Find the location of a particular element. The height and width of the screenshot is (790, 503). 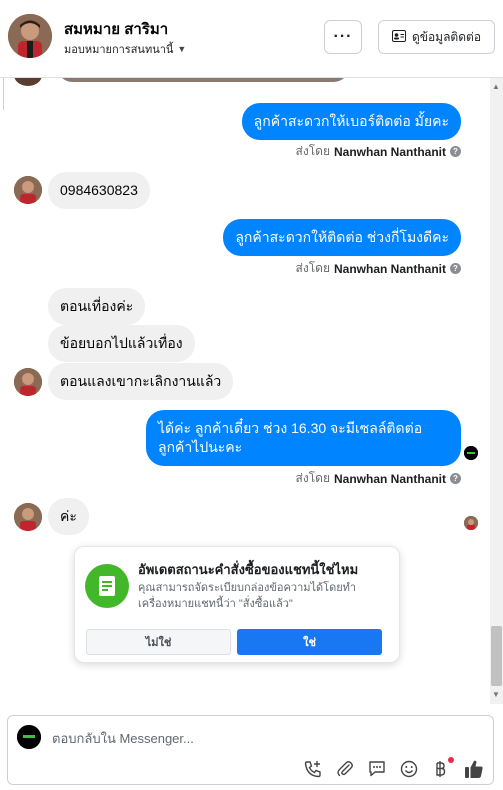

more-options-button: ··· is located at coordinates (343, 37).